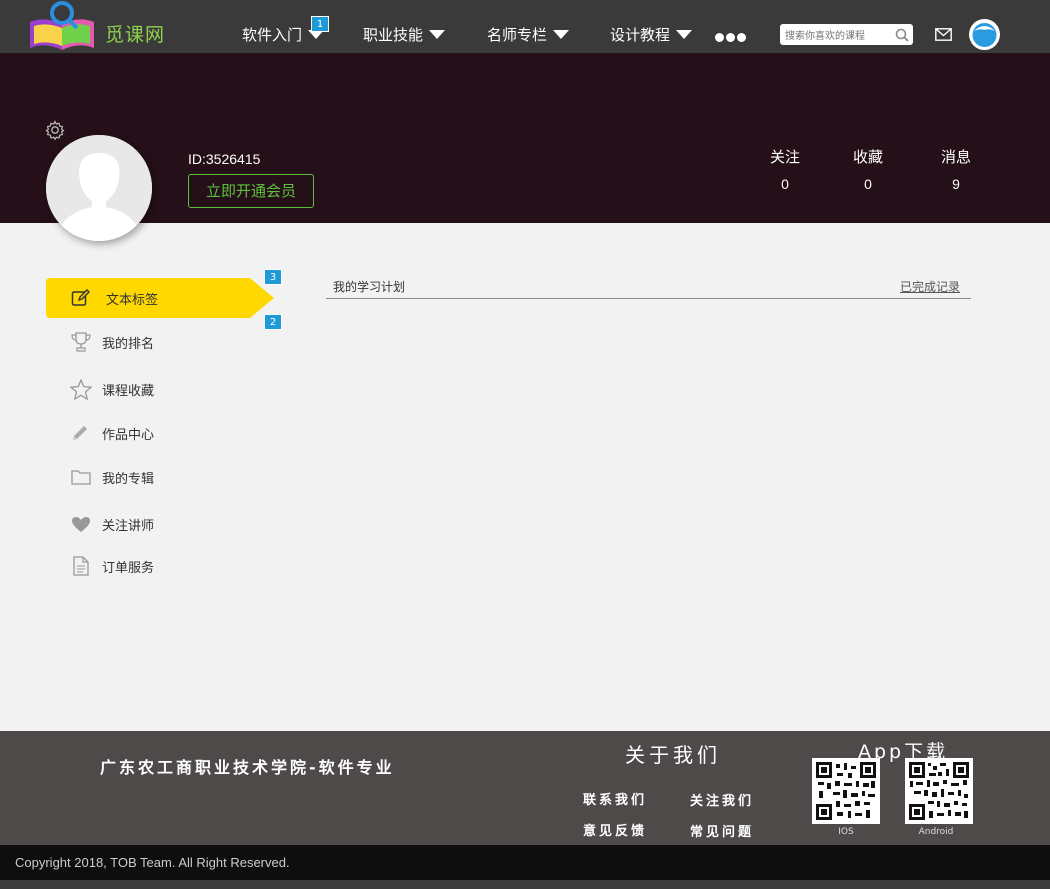 Image resolution: width=1050 pixels, height=889 pixels. What do you see at coordinates (784, 157) in the screenshot?
I see `stat-label: 关注` at bounding box center [784, 157].